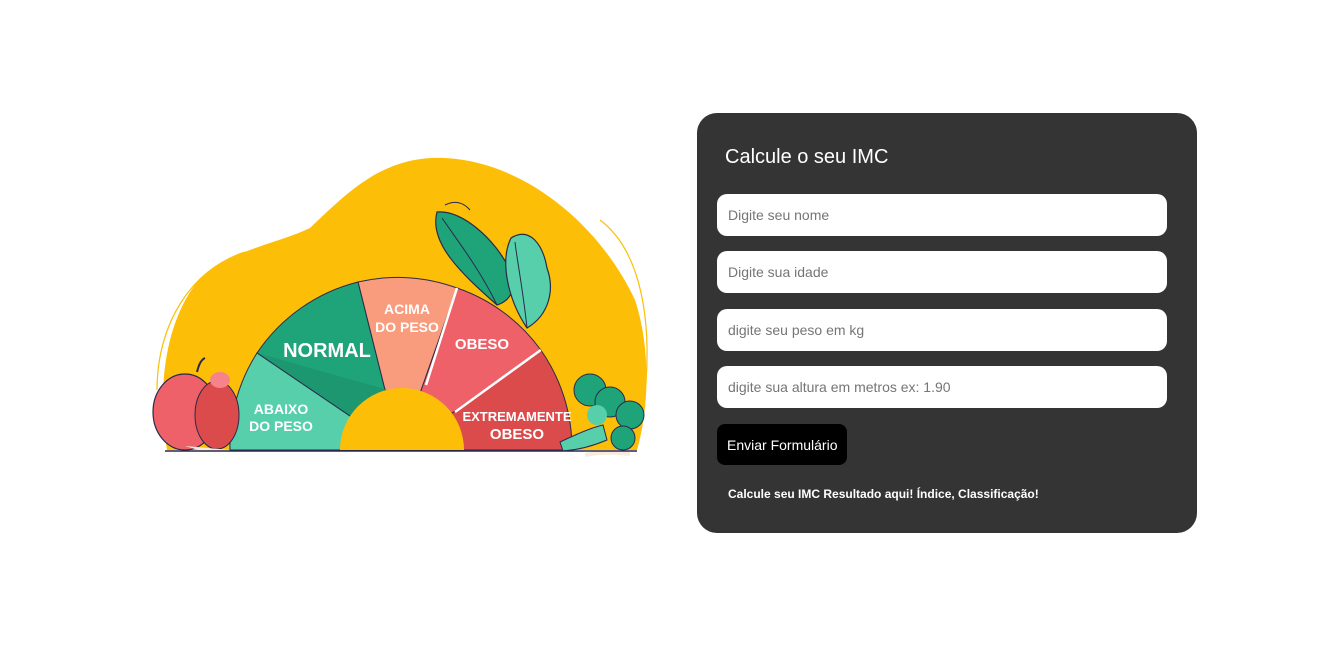  What do you see at coordinates (482, 344) in the screenshot?
I see `label-obeso: OBESO` at bounding box center [482, 344].